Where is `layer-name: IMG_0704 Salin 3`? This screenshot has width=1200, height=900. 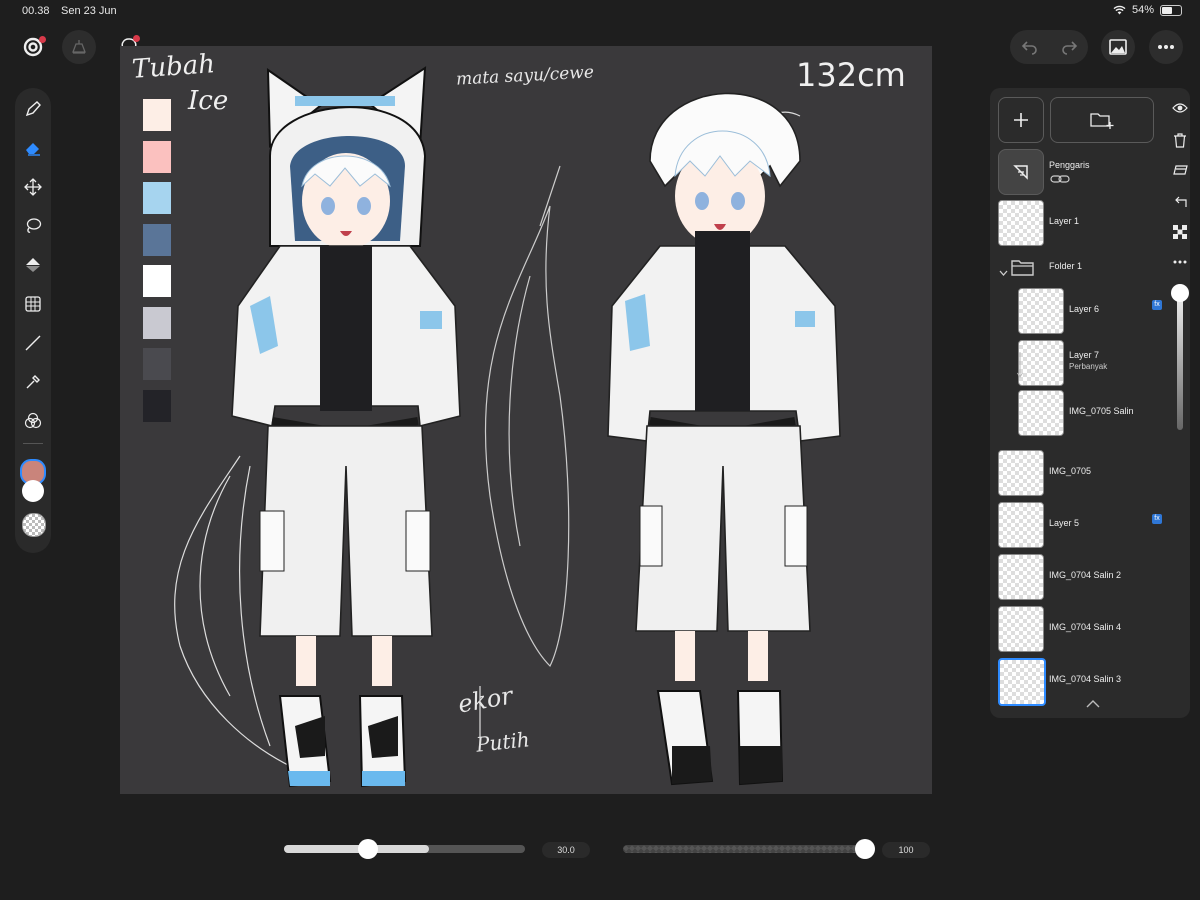
layer-name: IMG_0704 Salin 3 is located at coordinates (1085, 679).